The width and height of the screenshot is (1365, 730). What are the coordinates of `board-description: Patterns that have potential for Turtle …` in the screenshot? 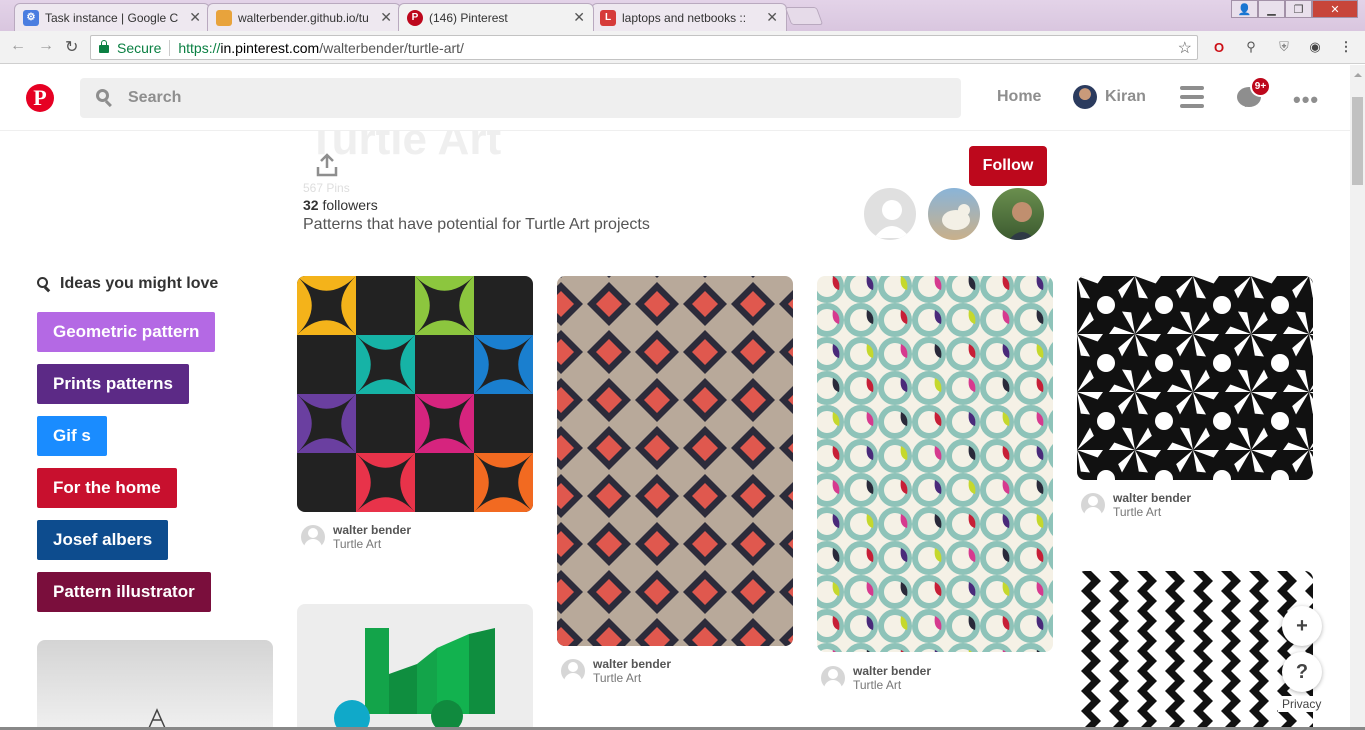 It's located at (476, 224).